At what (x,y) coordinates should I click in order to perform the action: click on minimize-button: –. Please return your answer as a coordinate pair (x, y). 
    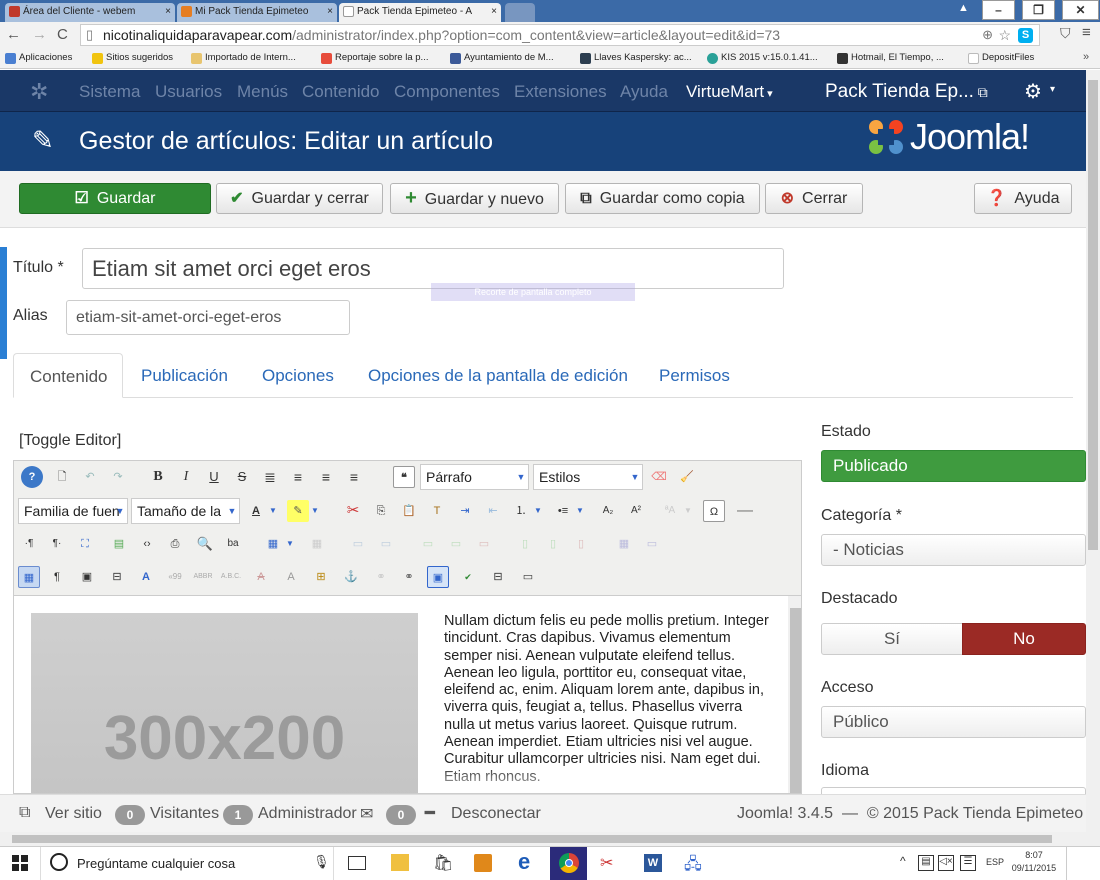
    Looking at the image, I should click on (998, 10).